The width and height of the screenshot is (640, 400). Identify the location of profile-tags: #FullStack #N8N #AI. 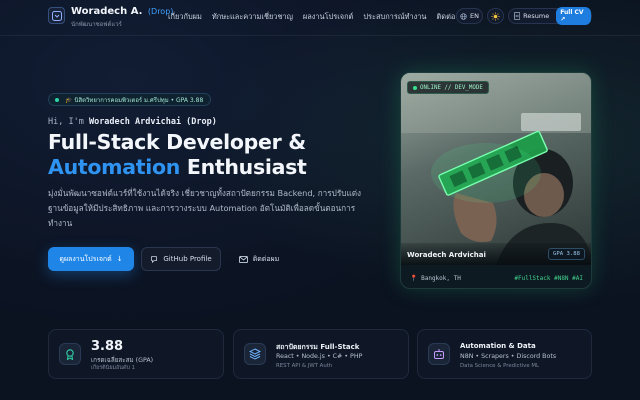
(548, 278).